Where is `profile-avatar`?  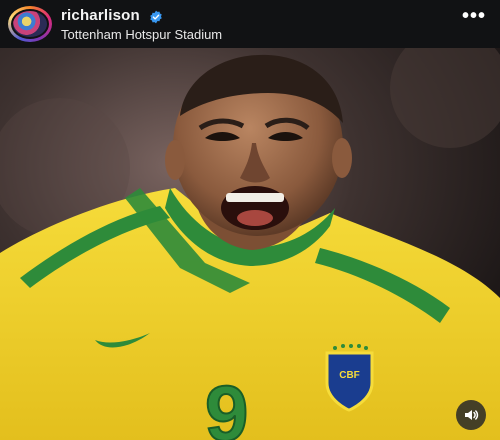 profile-avatar is located at coordinates (30, 24).